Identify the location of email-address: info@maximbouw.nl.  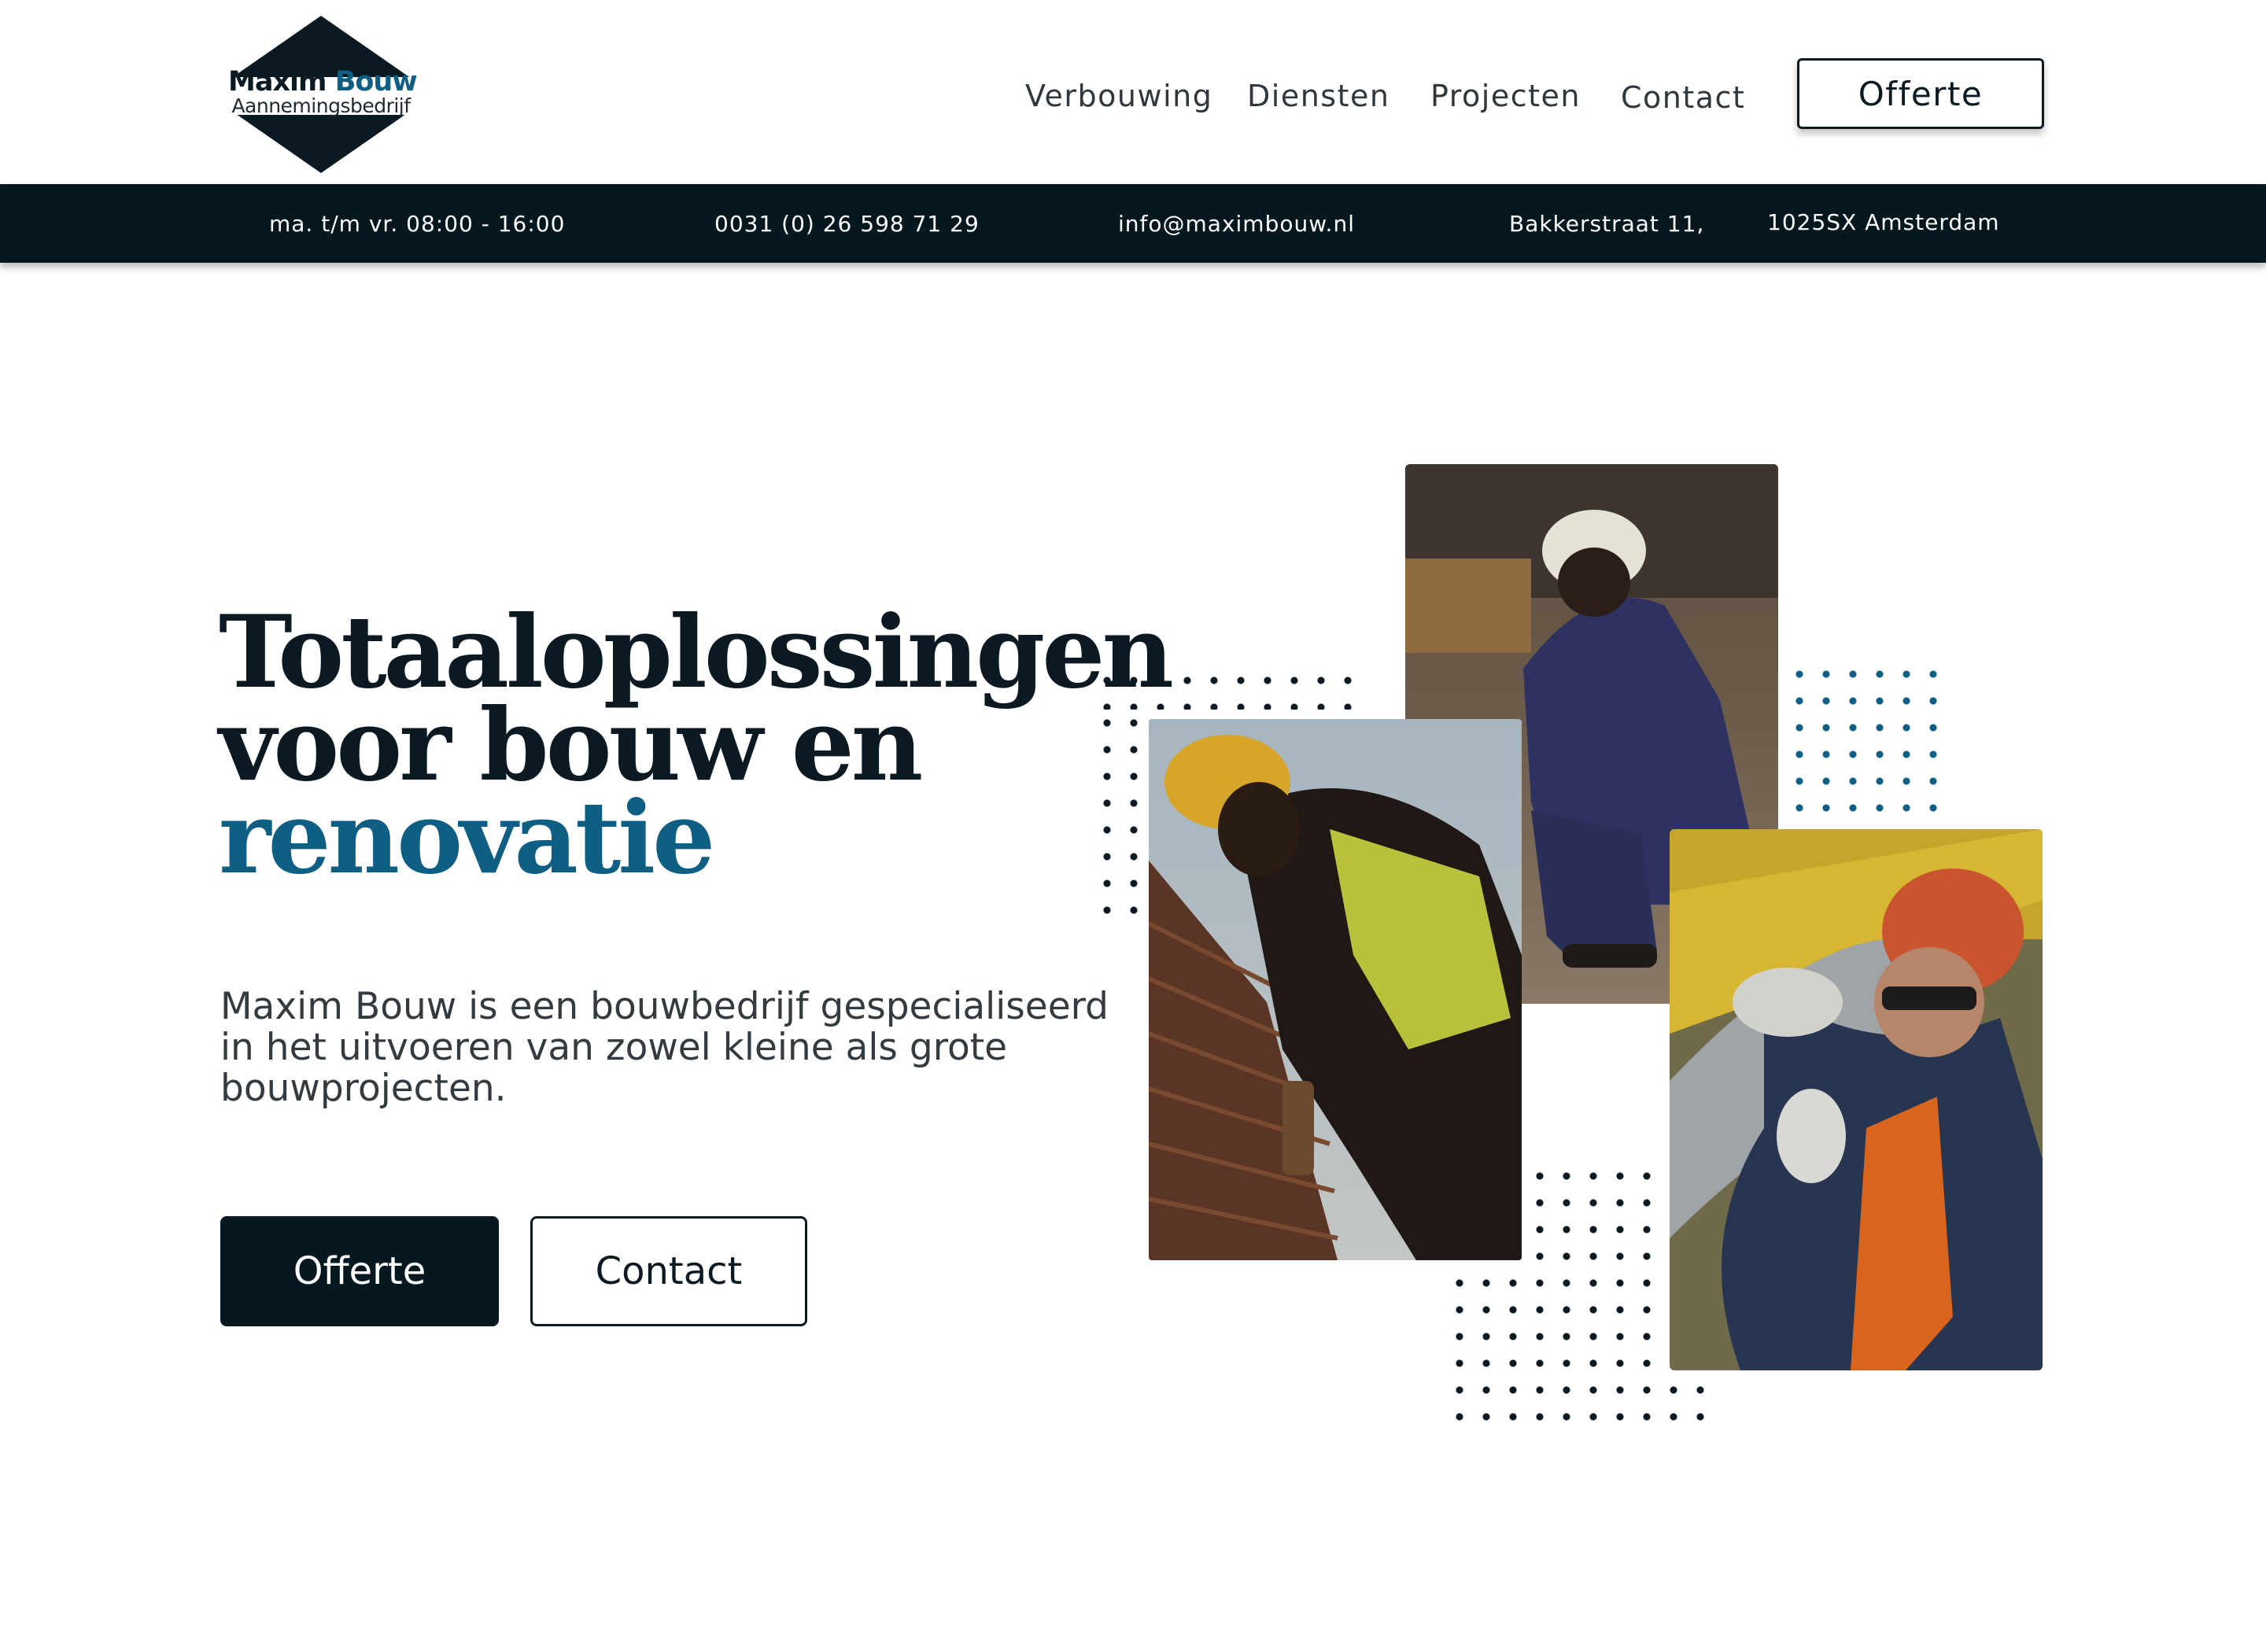
(1236, 224).